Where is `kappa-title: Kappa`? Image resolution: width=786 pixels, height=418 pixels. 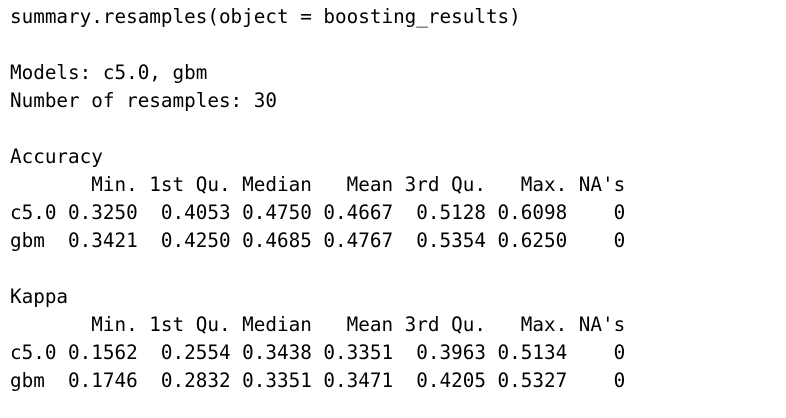
kappa-title: Kappa is located at coordinates (39, 296).